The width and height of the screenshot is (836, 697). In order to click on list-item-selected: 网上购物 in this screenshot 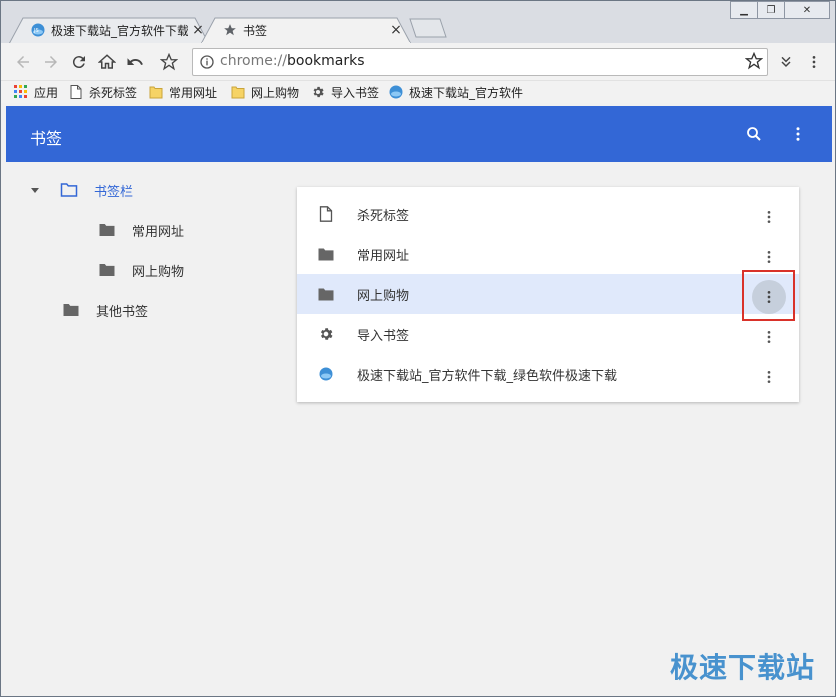, I will do `click(548, 294)`.